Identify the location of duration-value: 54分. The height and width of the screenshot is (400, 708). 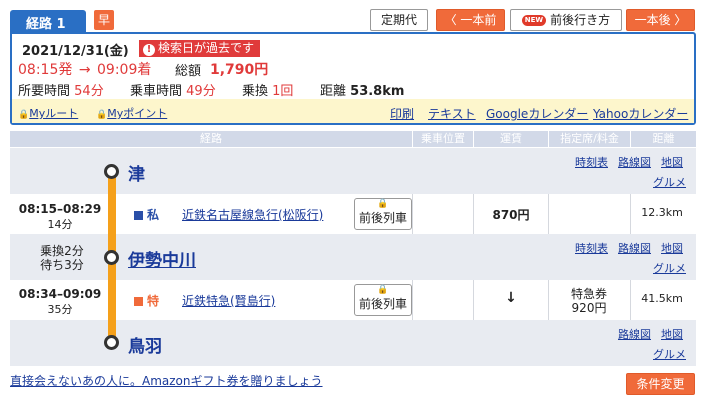
(89, 91).